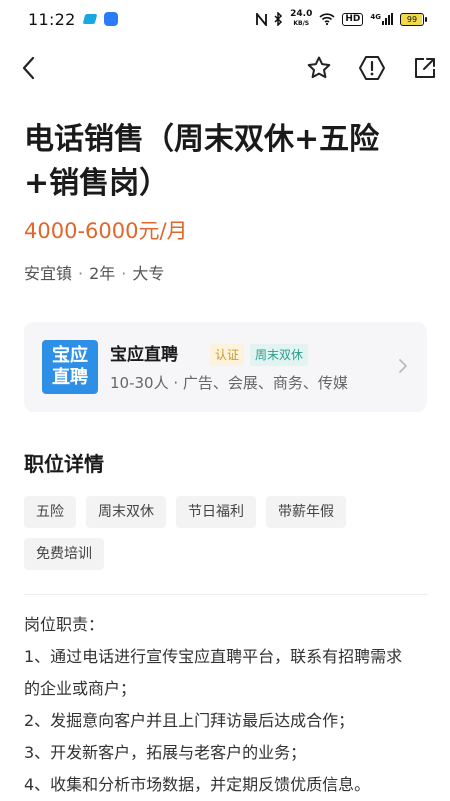 The width and height of the screenshot is (450, 801). What do you see at coordinates (403, 366) in the screenshot?
I see `chevron-right-icon` at bounding box center [403, 366].